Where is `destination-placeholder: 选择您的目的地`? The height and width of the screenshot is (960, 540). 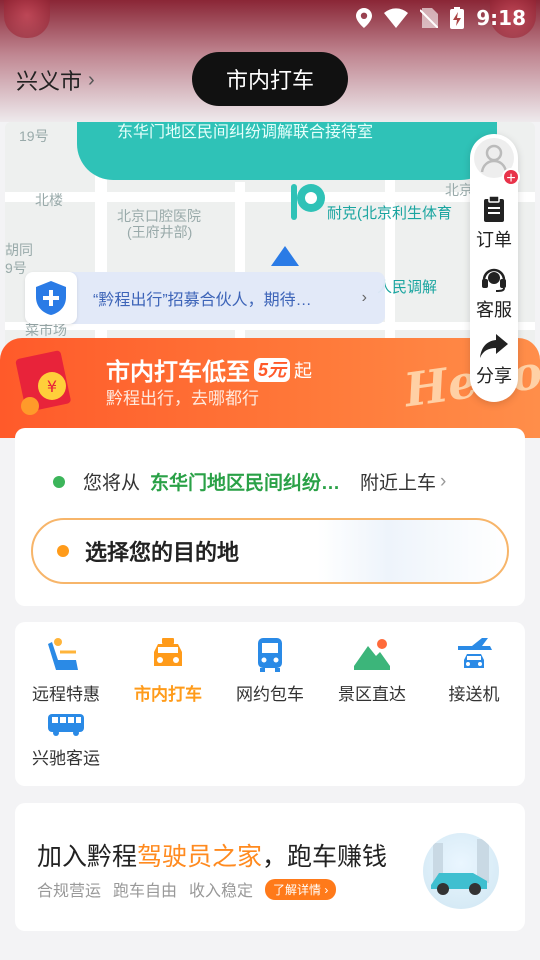
destination-placeholder: 选择您的目的地 is located at coordinates (162, 552).